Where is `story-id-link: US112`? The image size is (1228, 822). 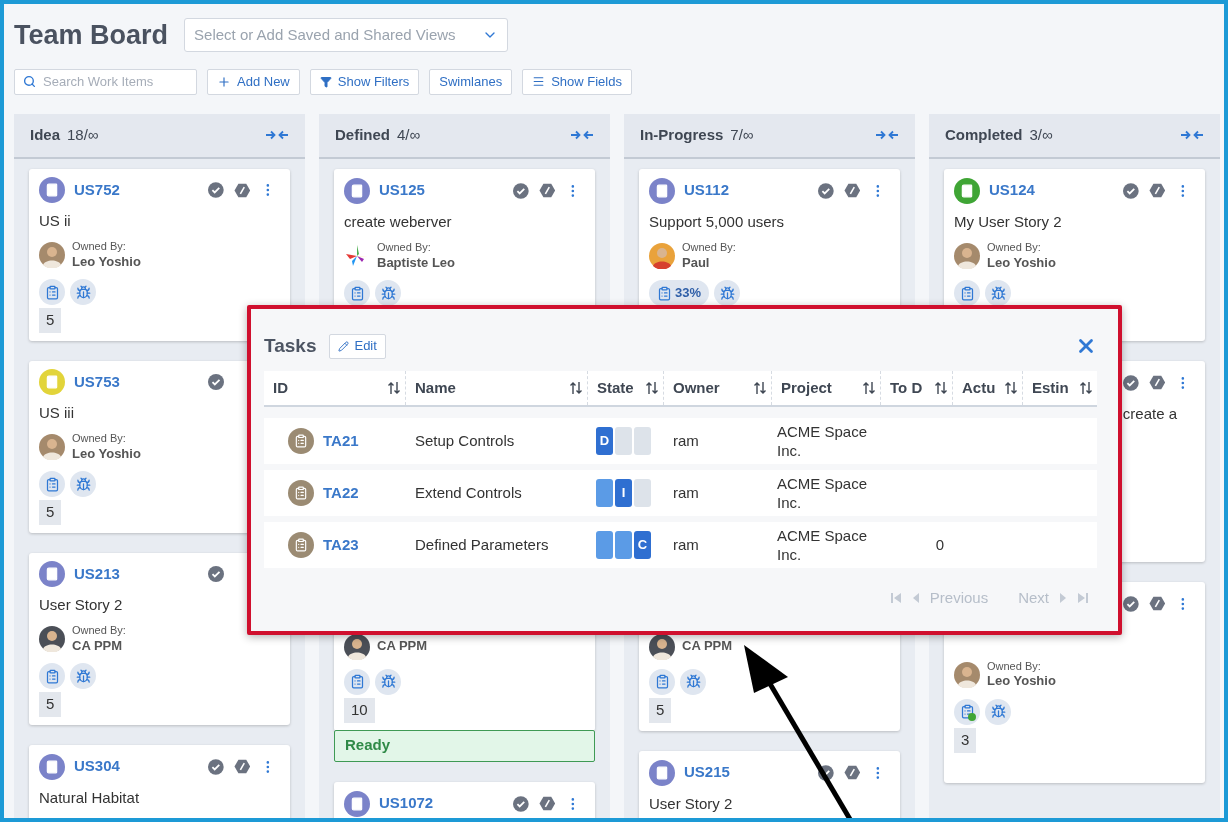 story-id-link: US112 is located at coordinates (707, 190).